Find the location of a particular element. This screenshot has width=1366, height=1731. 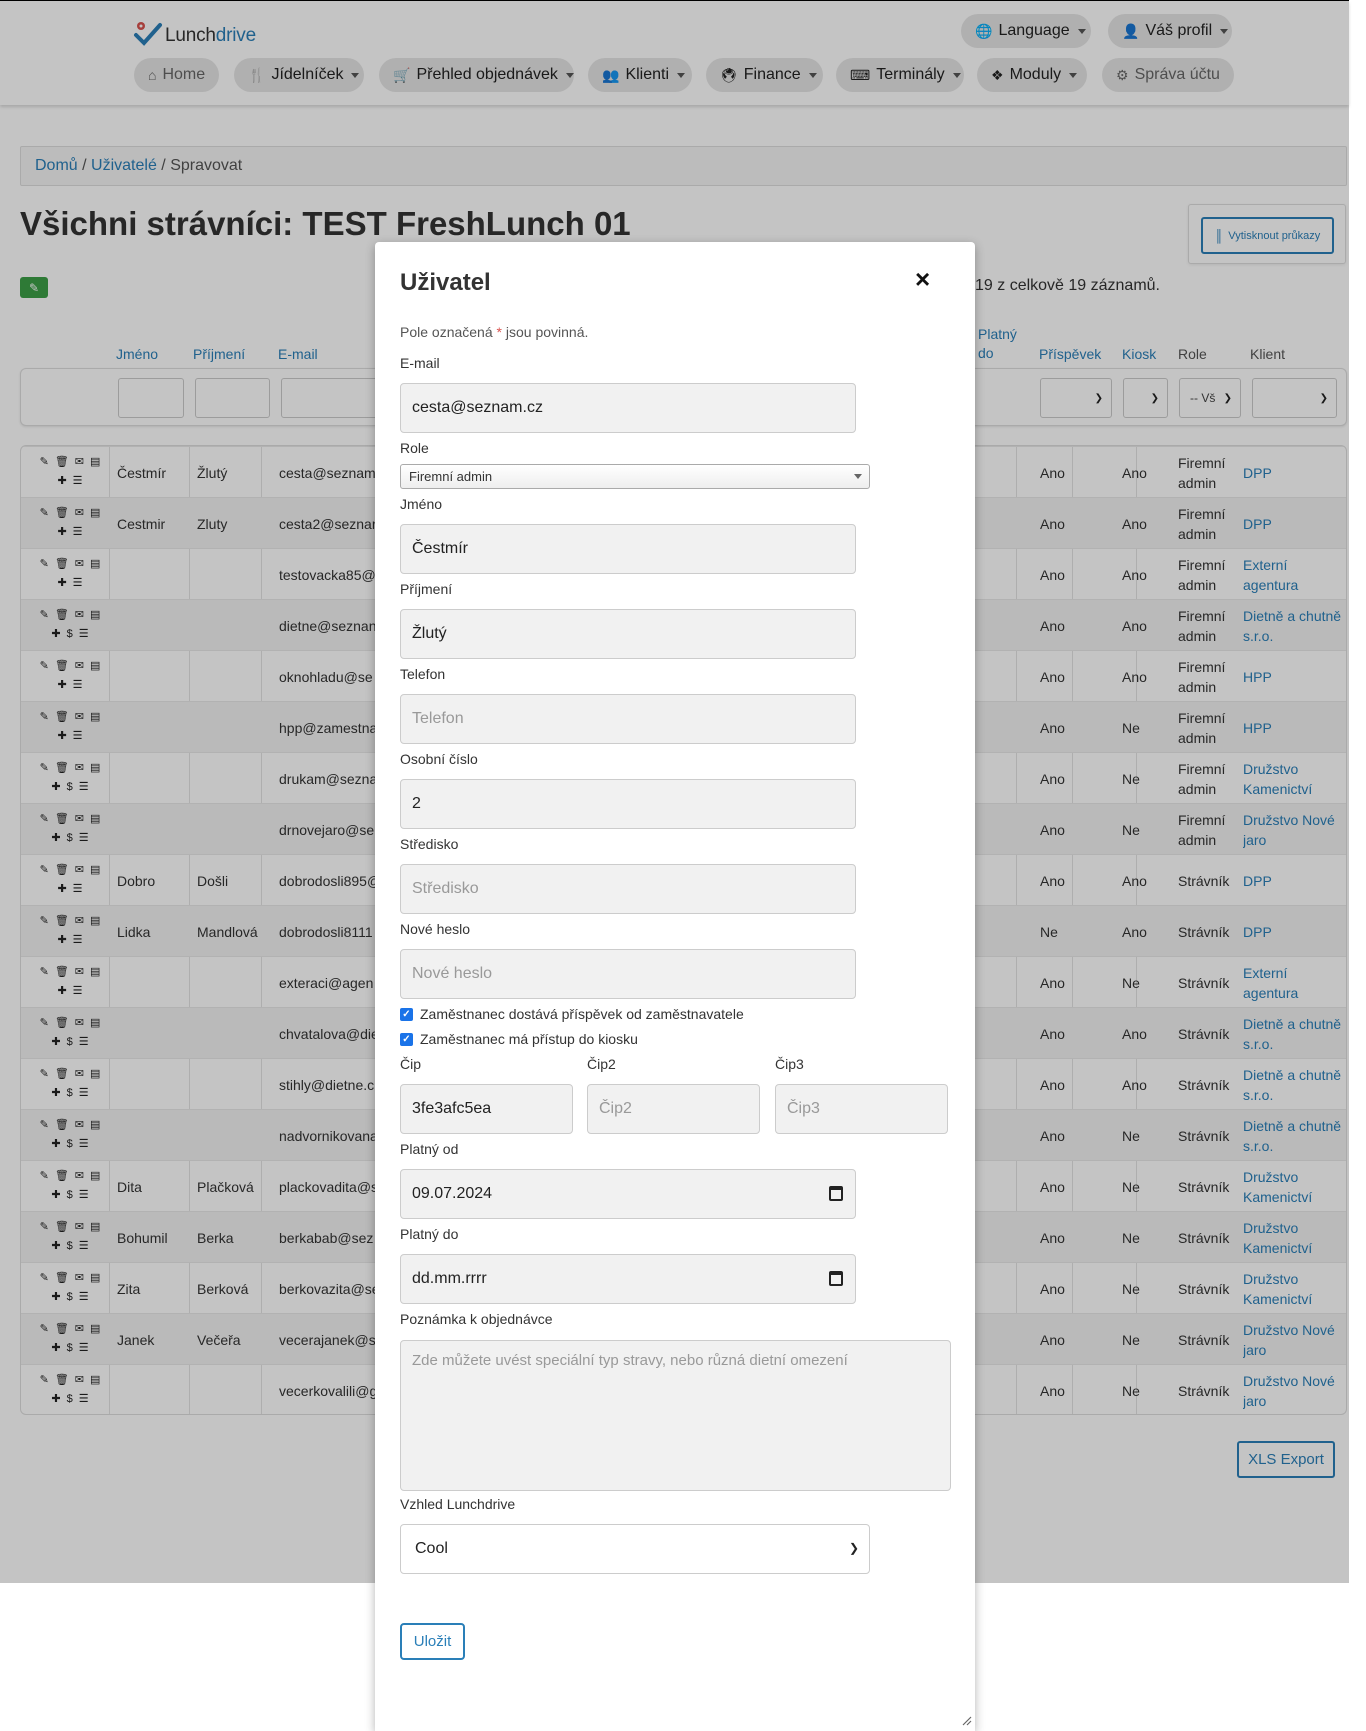

last-name-field: Žlutý is located at coordinates (628, 634).